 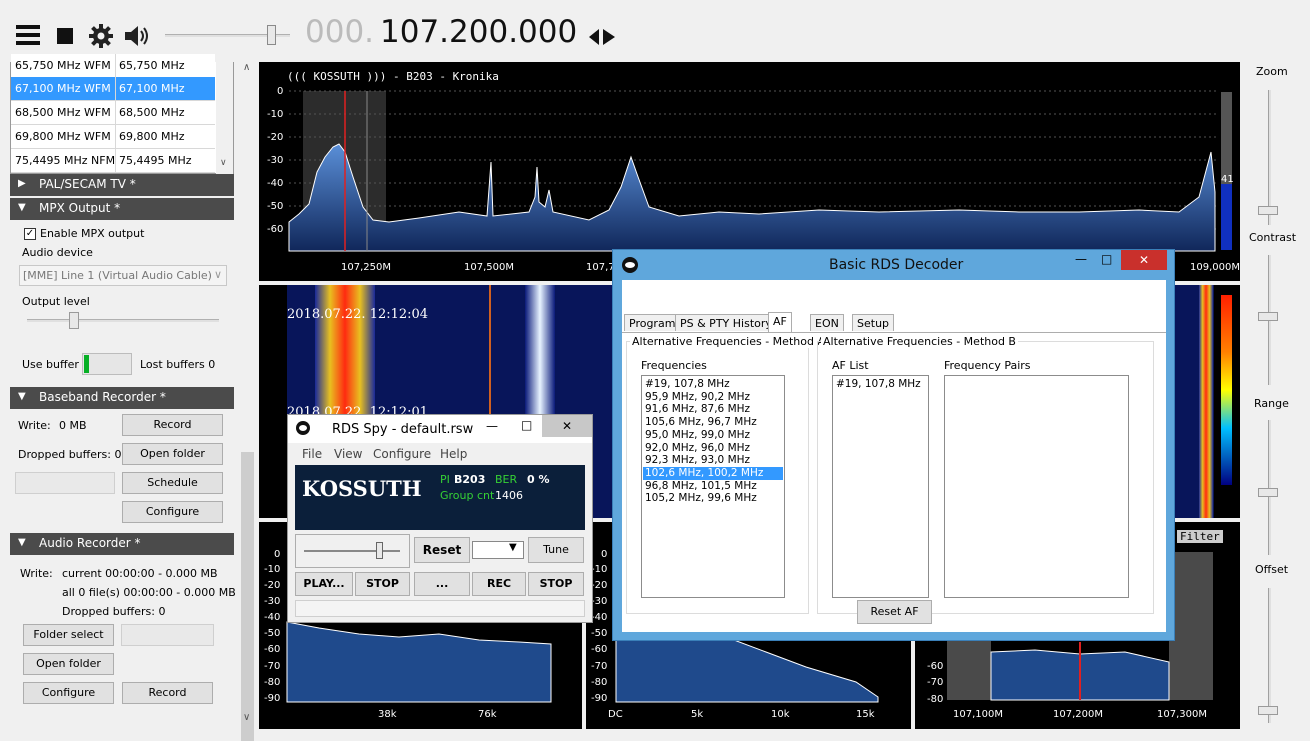 What do you see at coordinates (65, 483) in the screenshot?
I see `baseband-path-field` at bounding box center [65, 483].